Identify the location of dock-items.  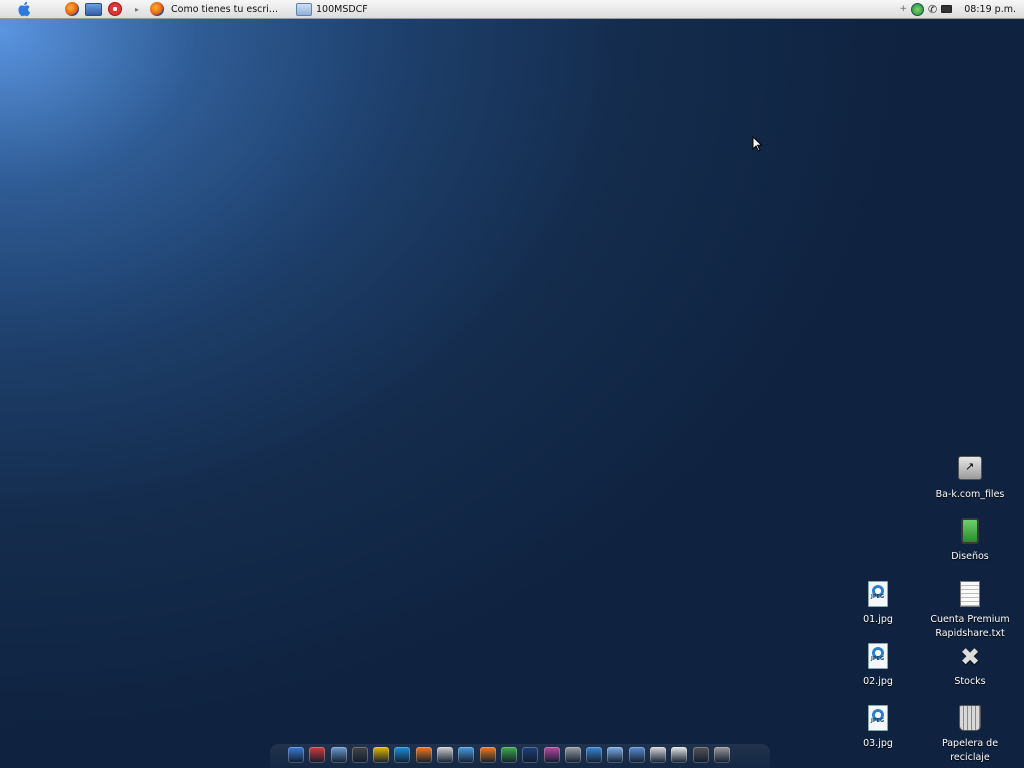
(511, 755).